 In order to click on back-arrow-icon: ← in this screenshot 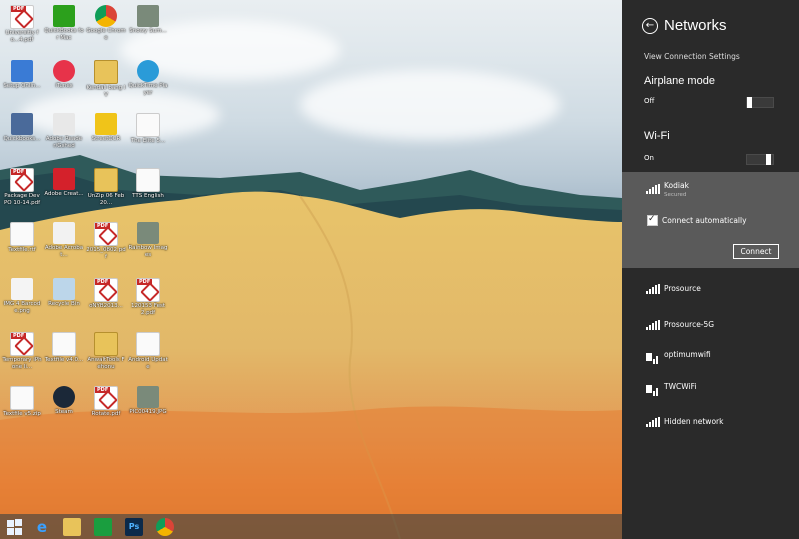, I will do `click(650, 25)`.